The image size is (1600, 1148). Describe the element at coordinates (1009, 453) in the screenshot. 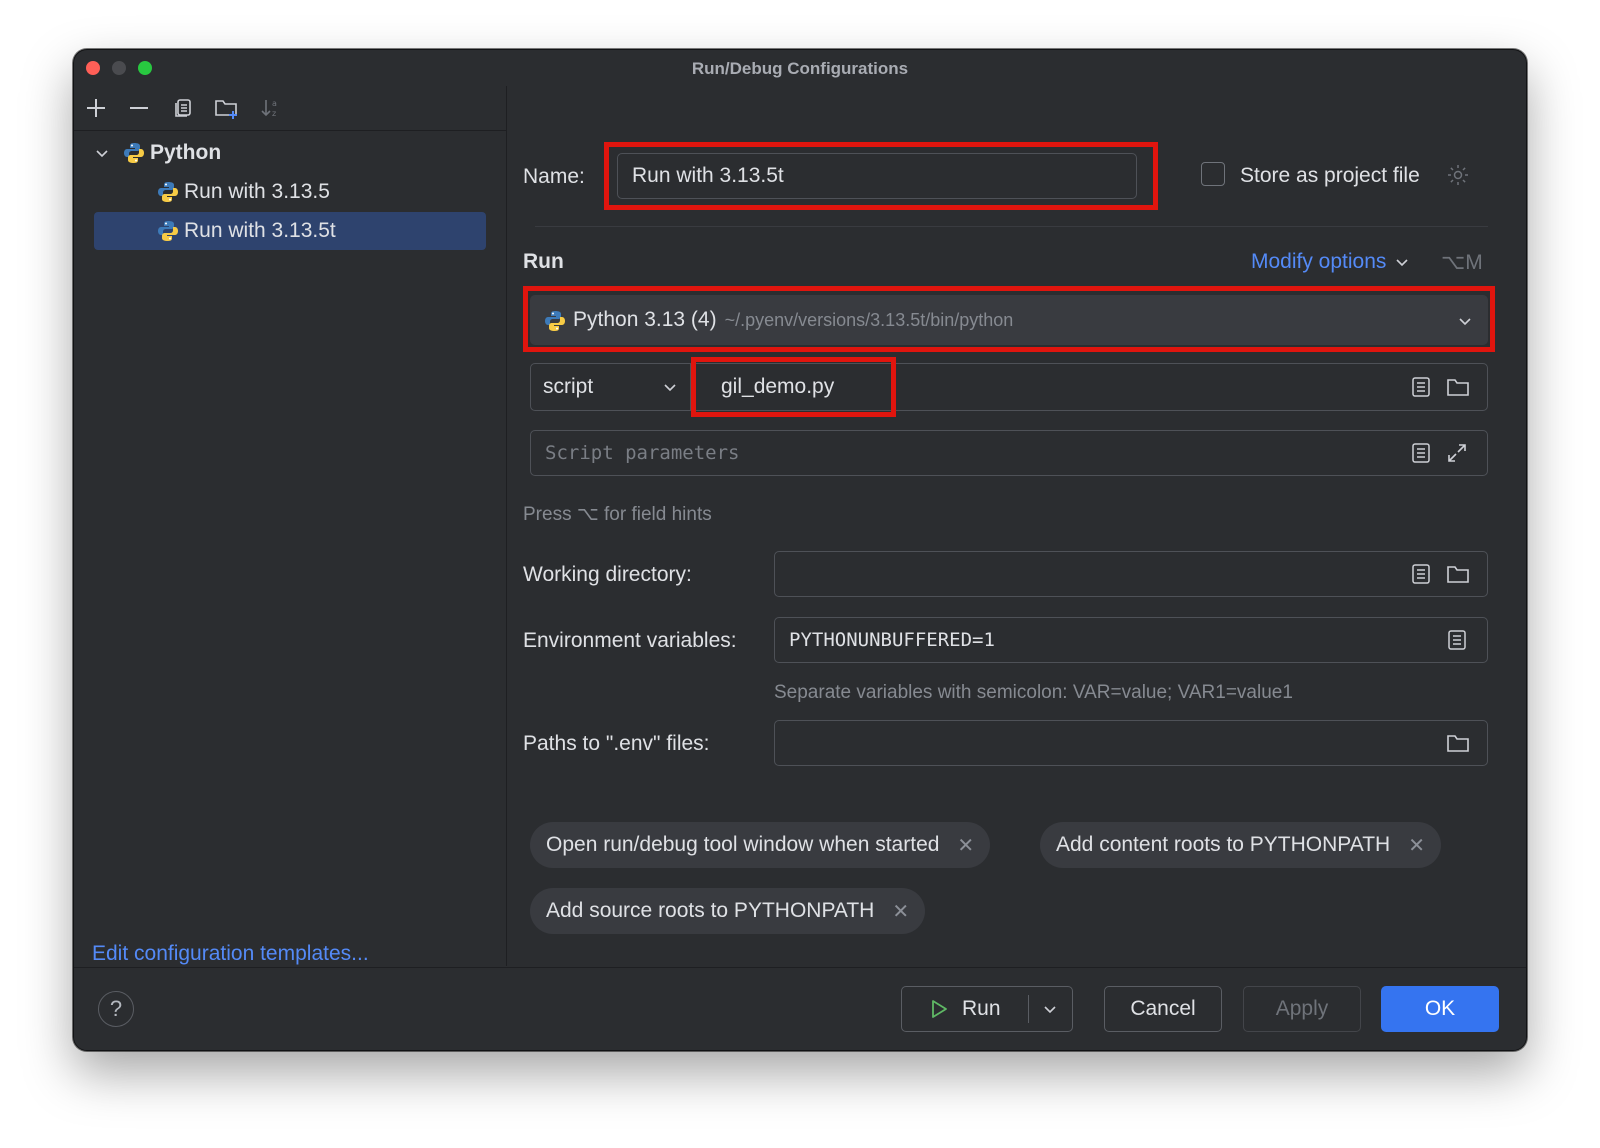

I see `script-parameters-input: Script parameters` at that location.